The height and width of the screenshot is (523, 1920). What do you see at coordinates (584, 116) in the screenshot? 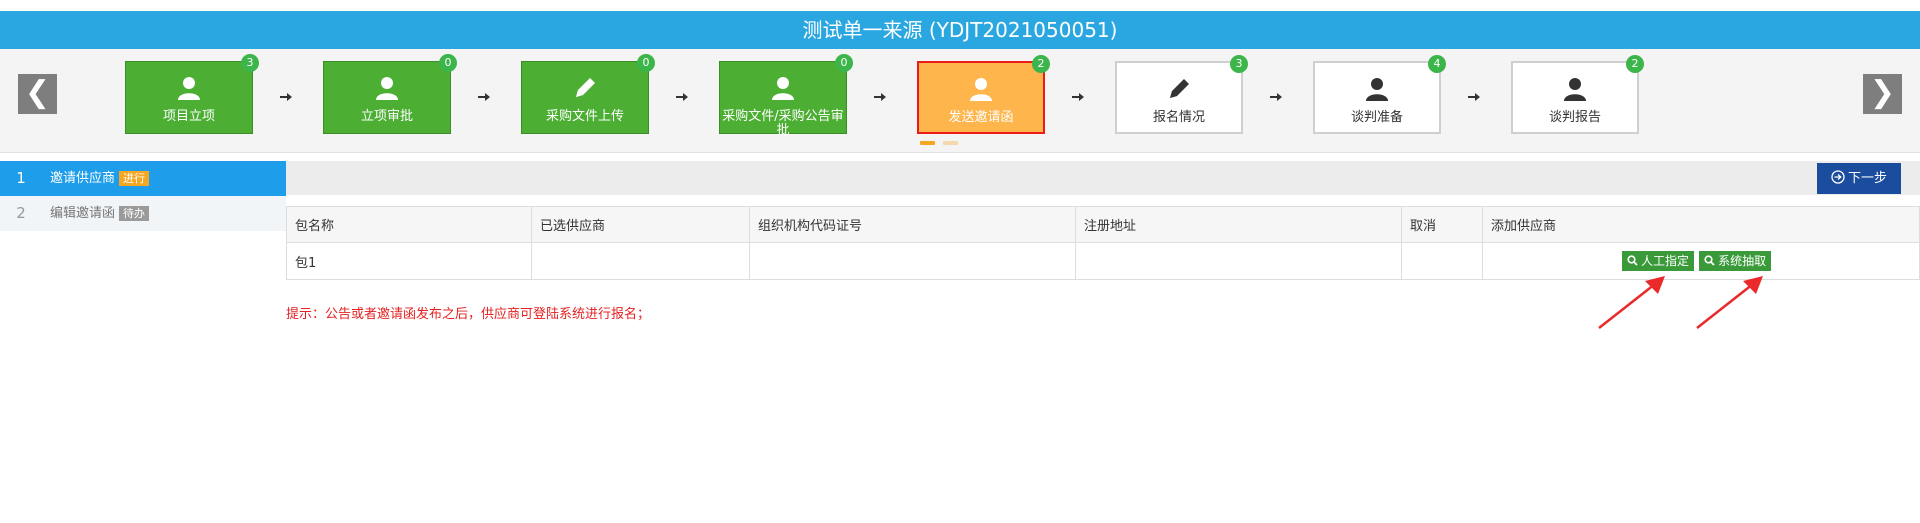
I see `step-label: 采购文件上传` at bounding box center [584, 116].